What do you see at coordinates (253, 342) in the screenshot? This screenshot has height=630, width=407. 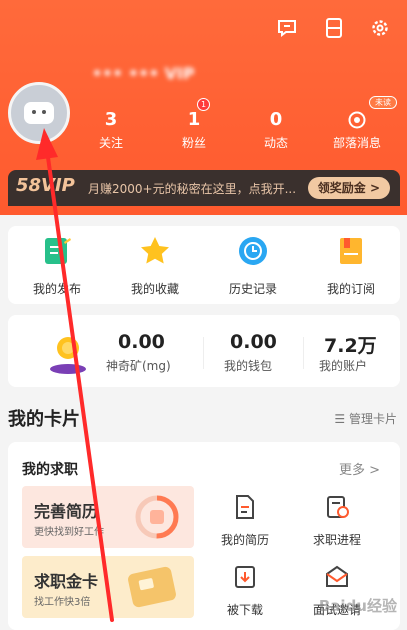 I see `wallet-value: 0.00` at bounding box center [253, 342].